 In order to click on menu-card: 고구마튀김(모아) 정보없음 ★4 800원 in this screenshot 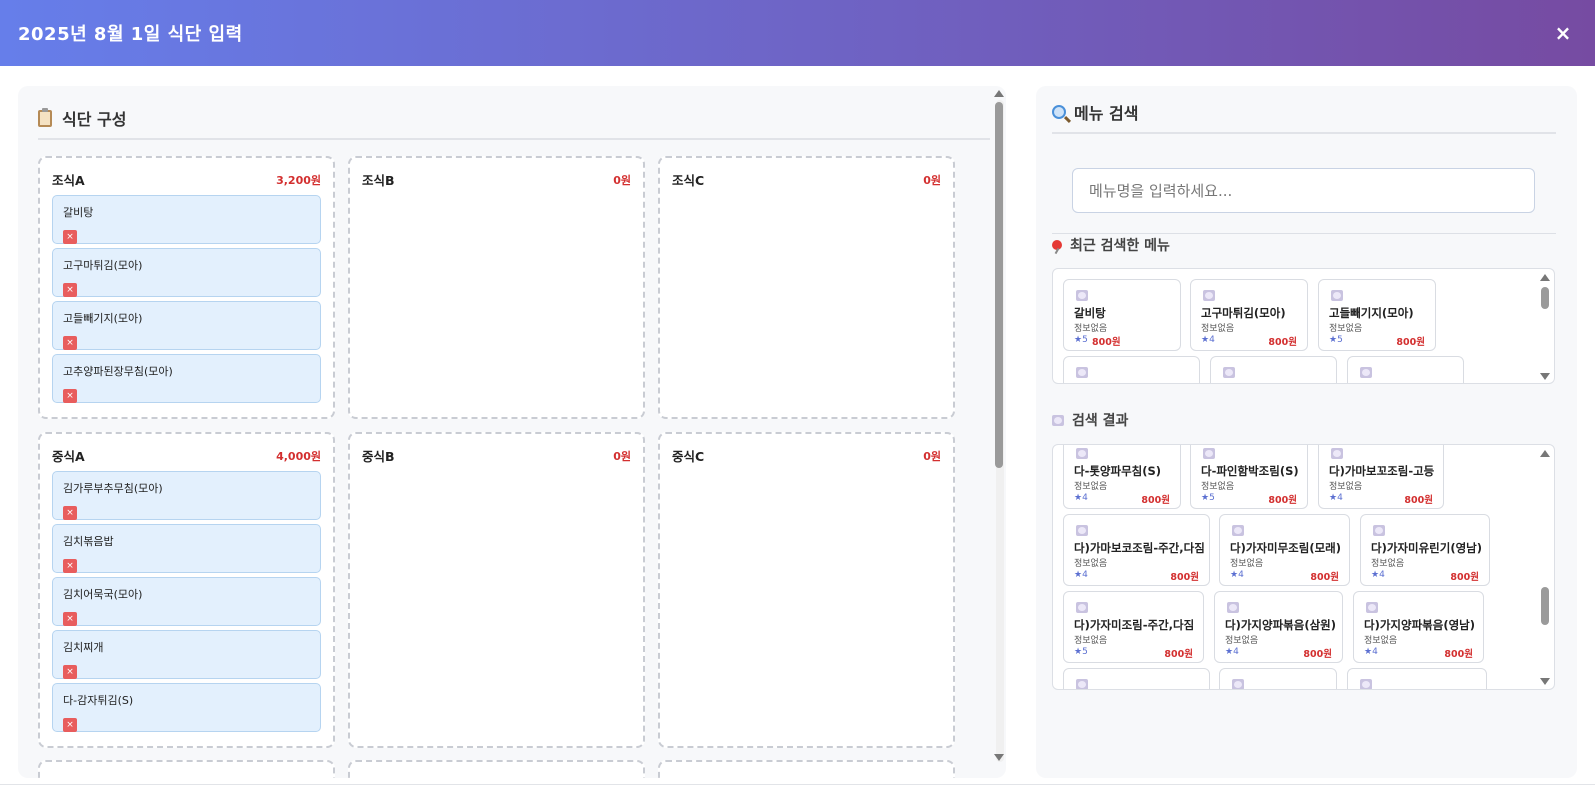, I will do `click(1249, 315)`.